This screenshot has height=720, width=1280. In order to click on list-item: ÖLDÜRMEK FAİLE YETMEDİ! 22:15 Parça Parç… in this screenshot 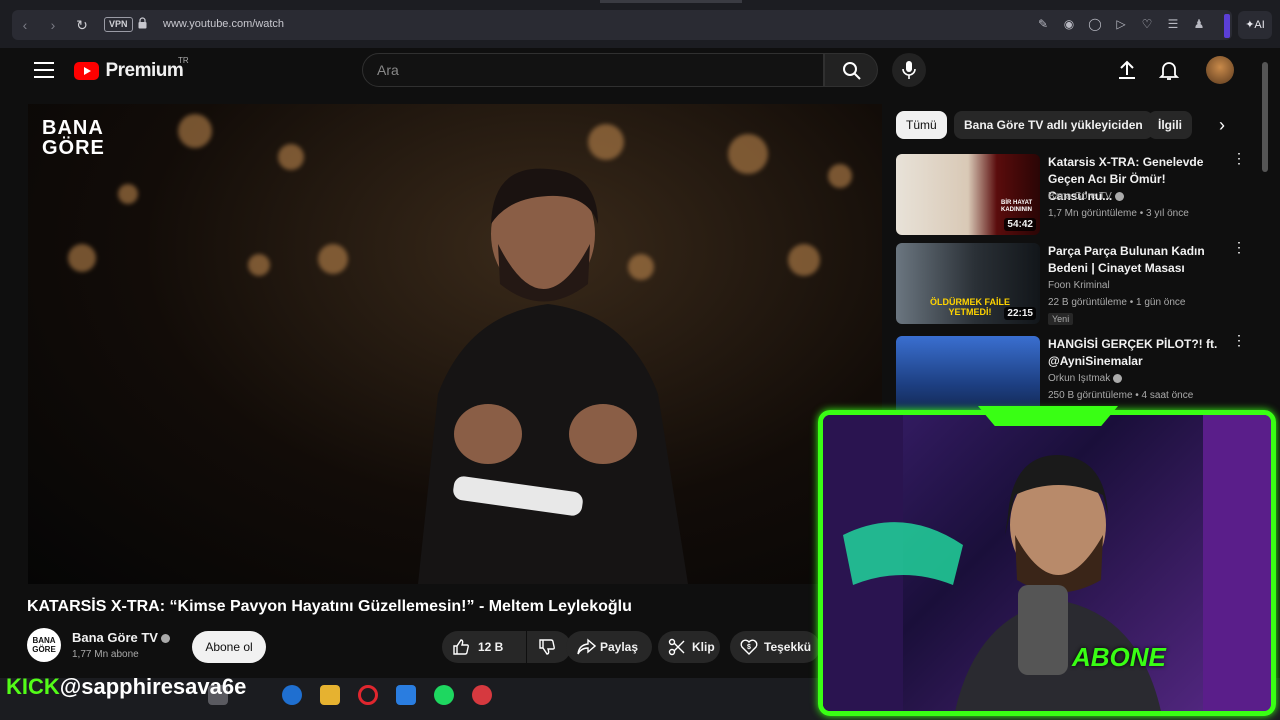, I will do `click(1076, 282)`.